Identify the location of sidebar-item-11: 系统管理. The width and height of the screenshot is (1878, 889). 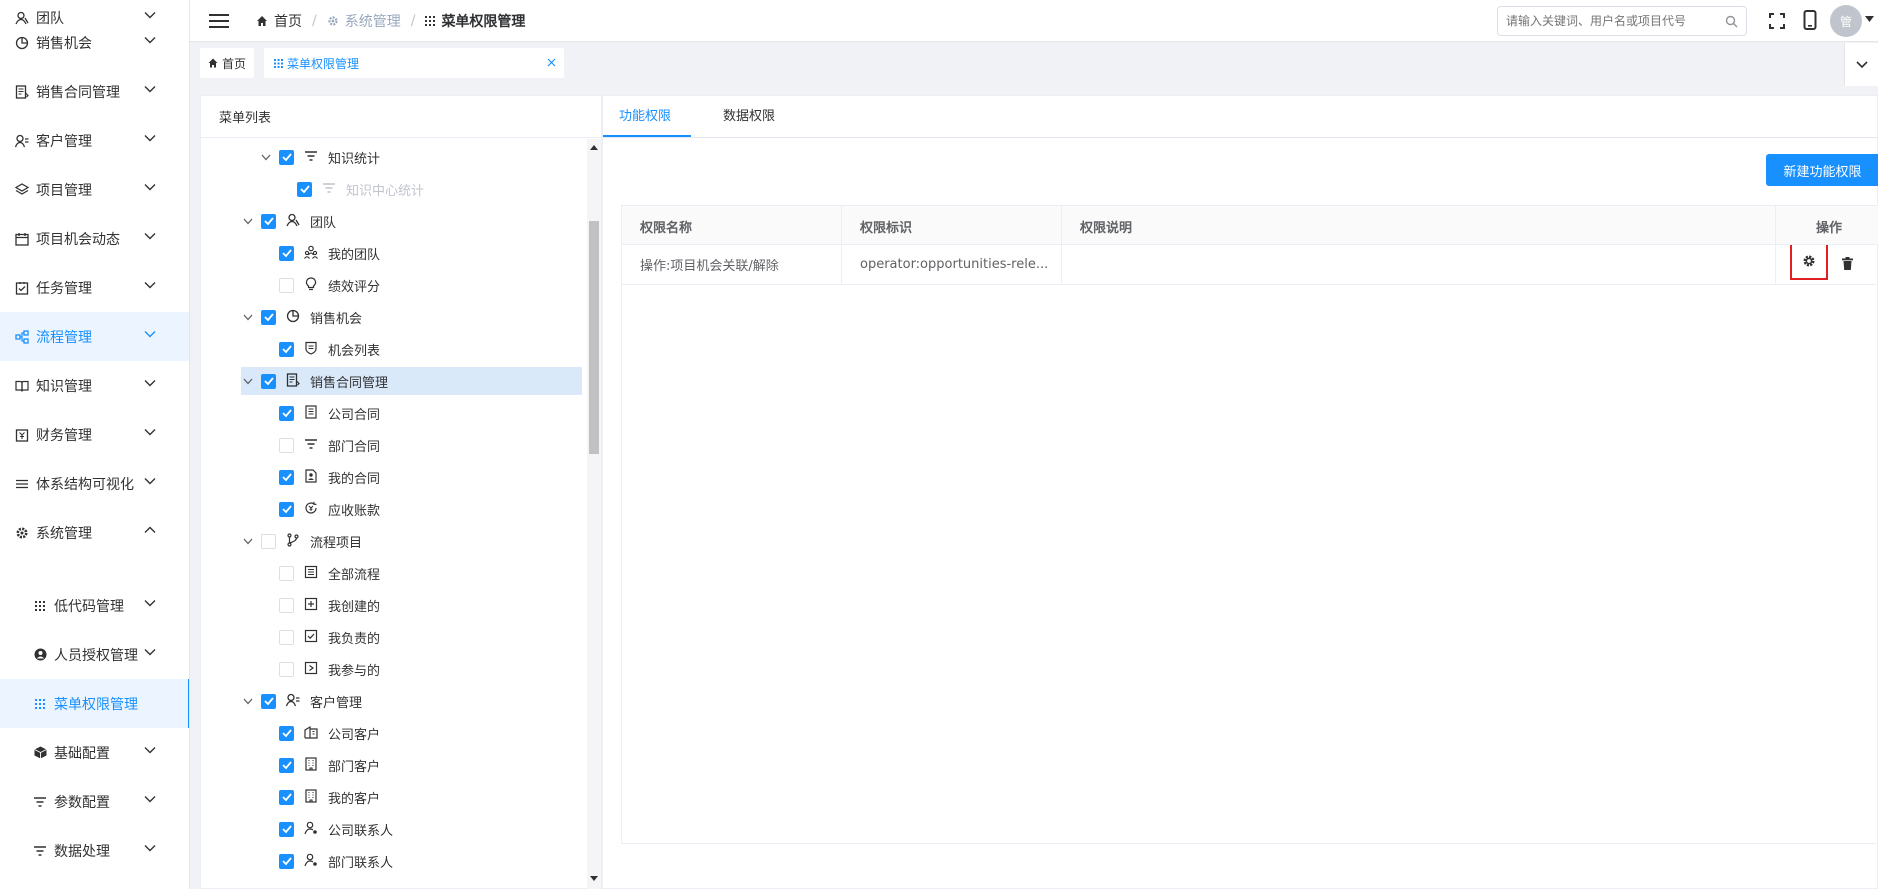
(94, 532).